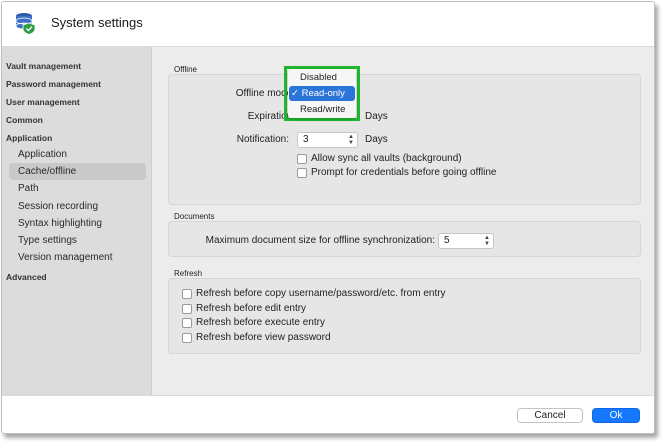 Image resolution: width=663 pixels, height=442 pixels. What do you see at coordinates (93, 206) in the screenshot?
I see `sidebar-item-session-recording: Session recording` at bounding box center [93, 206].